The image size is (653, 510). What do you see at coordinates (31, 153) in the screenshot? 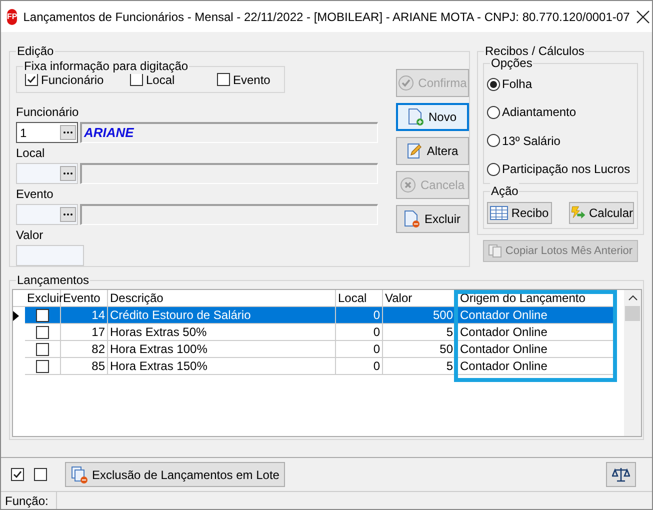
I see `field-label: Local` at bounding box center [31, 153].